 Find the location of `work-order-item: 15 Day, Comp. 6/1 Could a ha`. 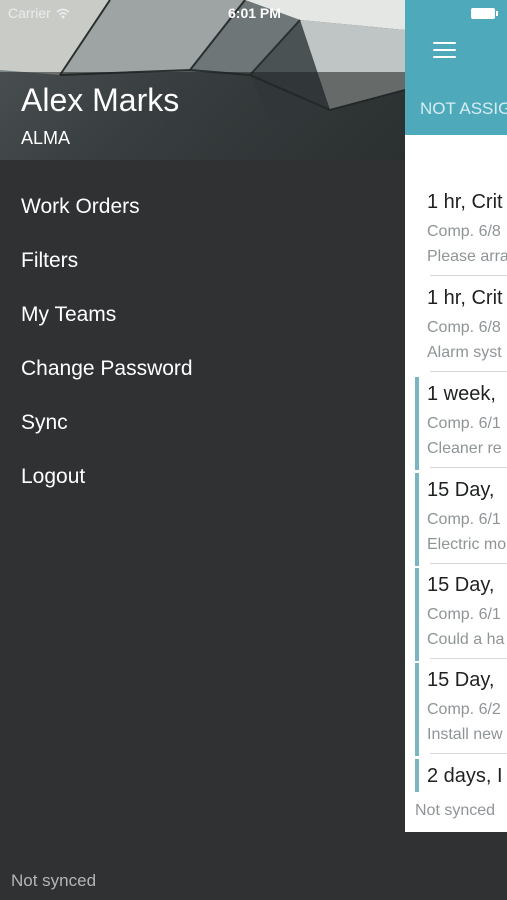

work-order-item: 15 Day, Comp. 6/1 Could a ha is located at coordinates (461, 614).